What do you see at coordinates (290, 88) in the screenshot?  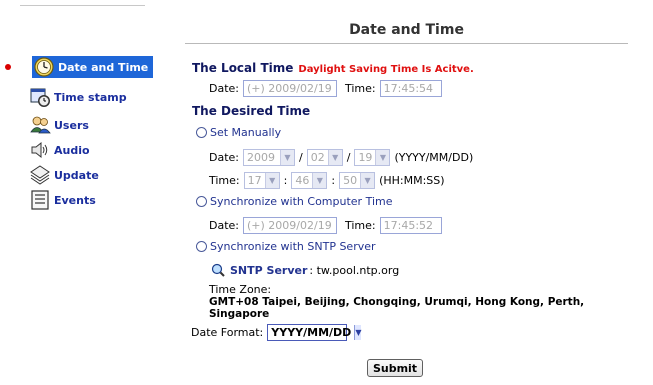 I see `local-date-field: (+) 2009/02/19` at bounding box center [290, 88].